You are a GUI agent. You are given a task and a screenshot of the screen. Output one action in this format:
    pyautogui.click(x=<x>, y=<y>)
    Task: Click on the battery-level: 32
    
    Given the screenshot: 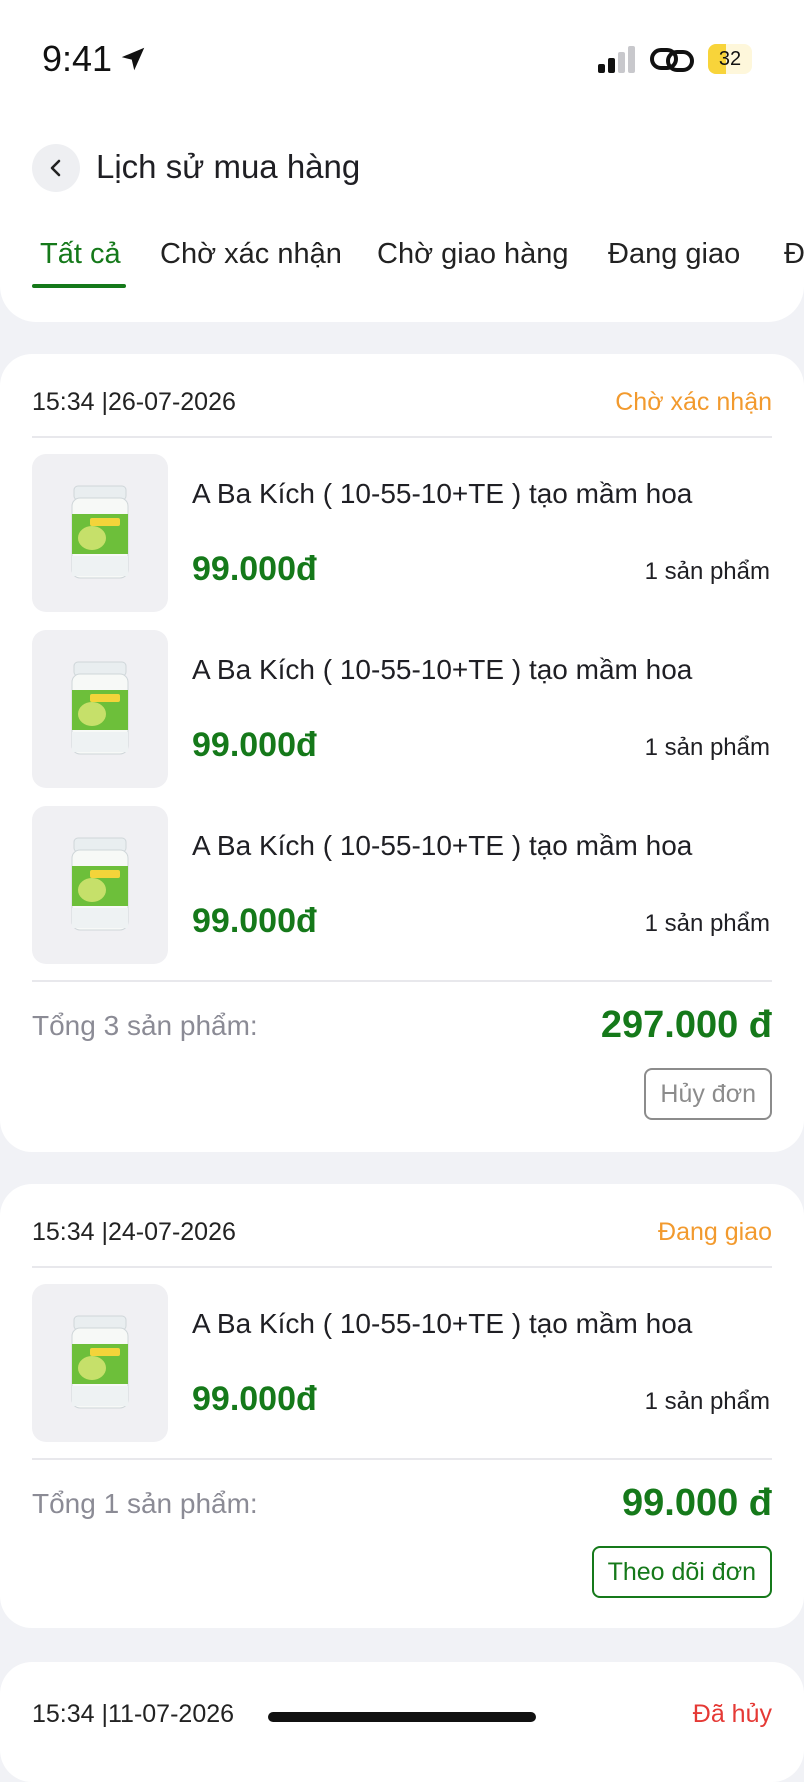 What is the action you would take?
    pyautogui.click(x=730, y=59)
    